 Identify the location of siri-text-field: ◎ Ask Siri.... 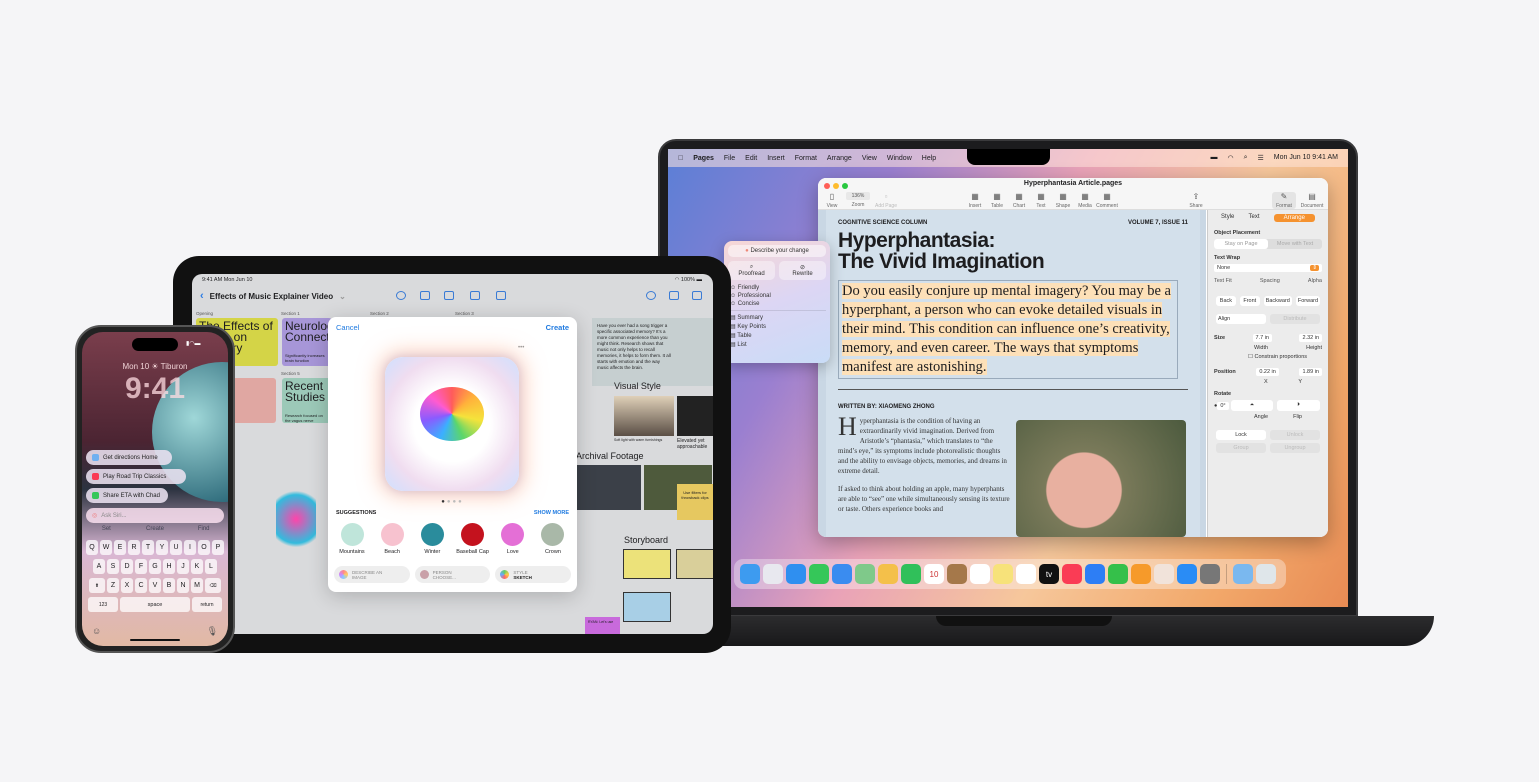
(155, 515).